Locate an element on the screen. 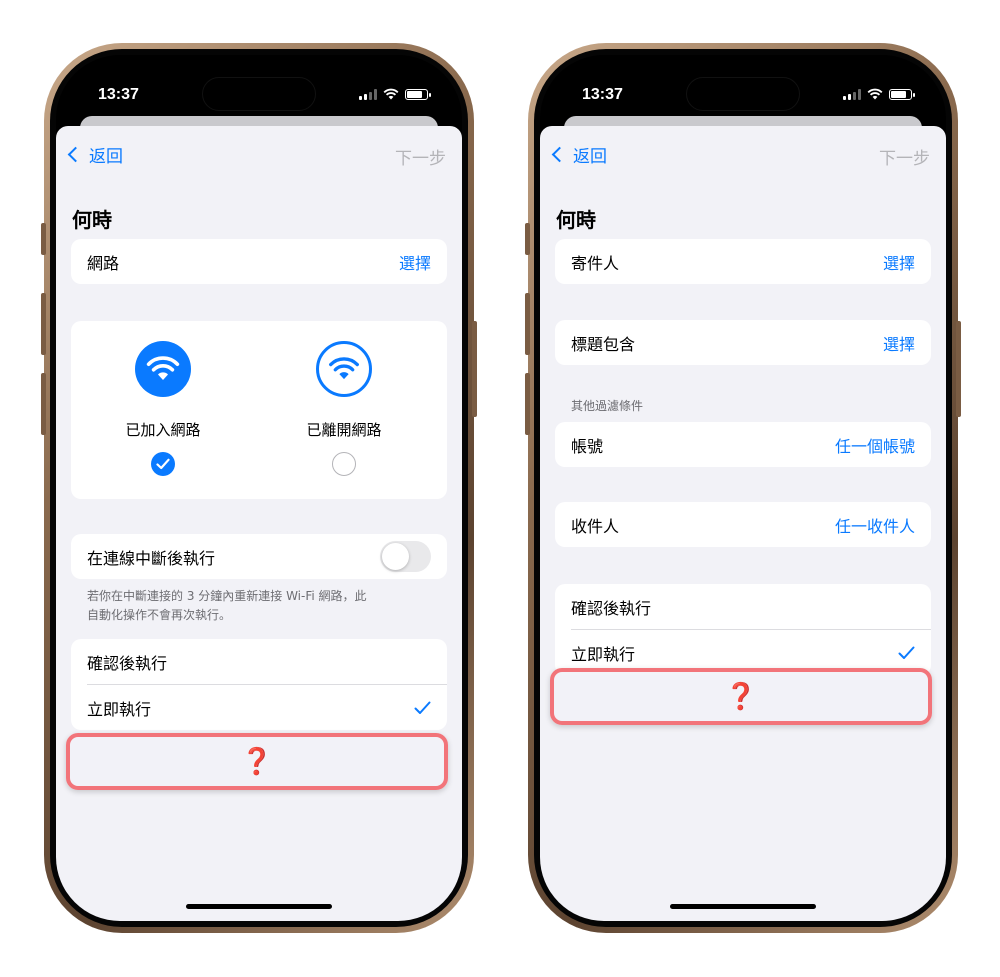 Image resolution: width=1000 pixels, height=977 pixels. network-row: 網路 選擇 is located at coordinates (259, 261).